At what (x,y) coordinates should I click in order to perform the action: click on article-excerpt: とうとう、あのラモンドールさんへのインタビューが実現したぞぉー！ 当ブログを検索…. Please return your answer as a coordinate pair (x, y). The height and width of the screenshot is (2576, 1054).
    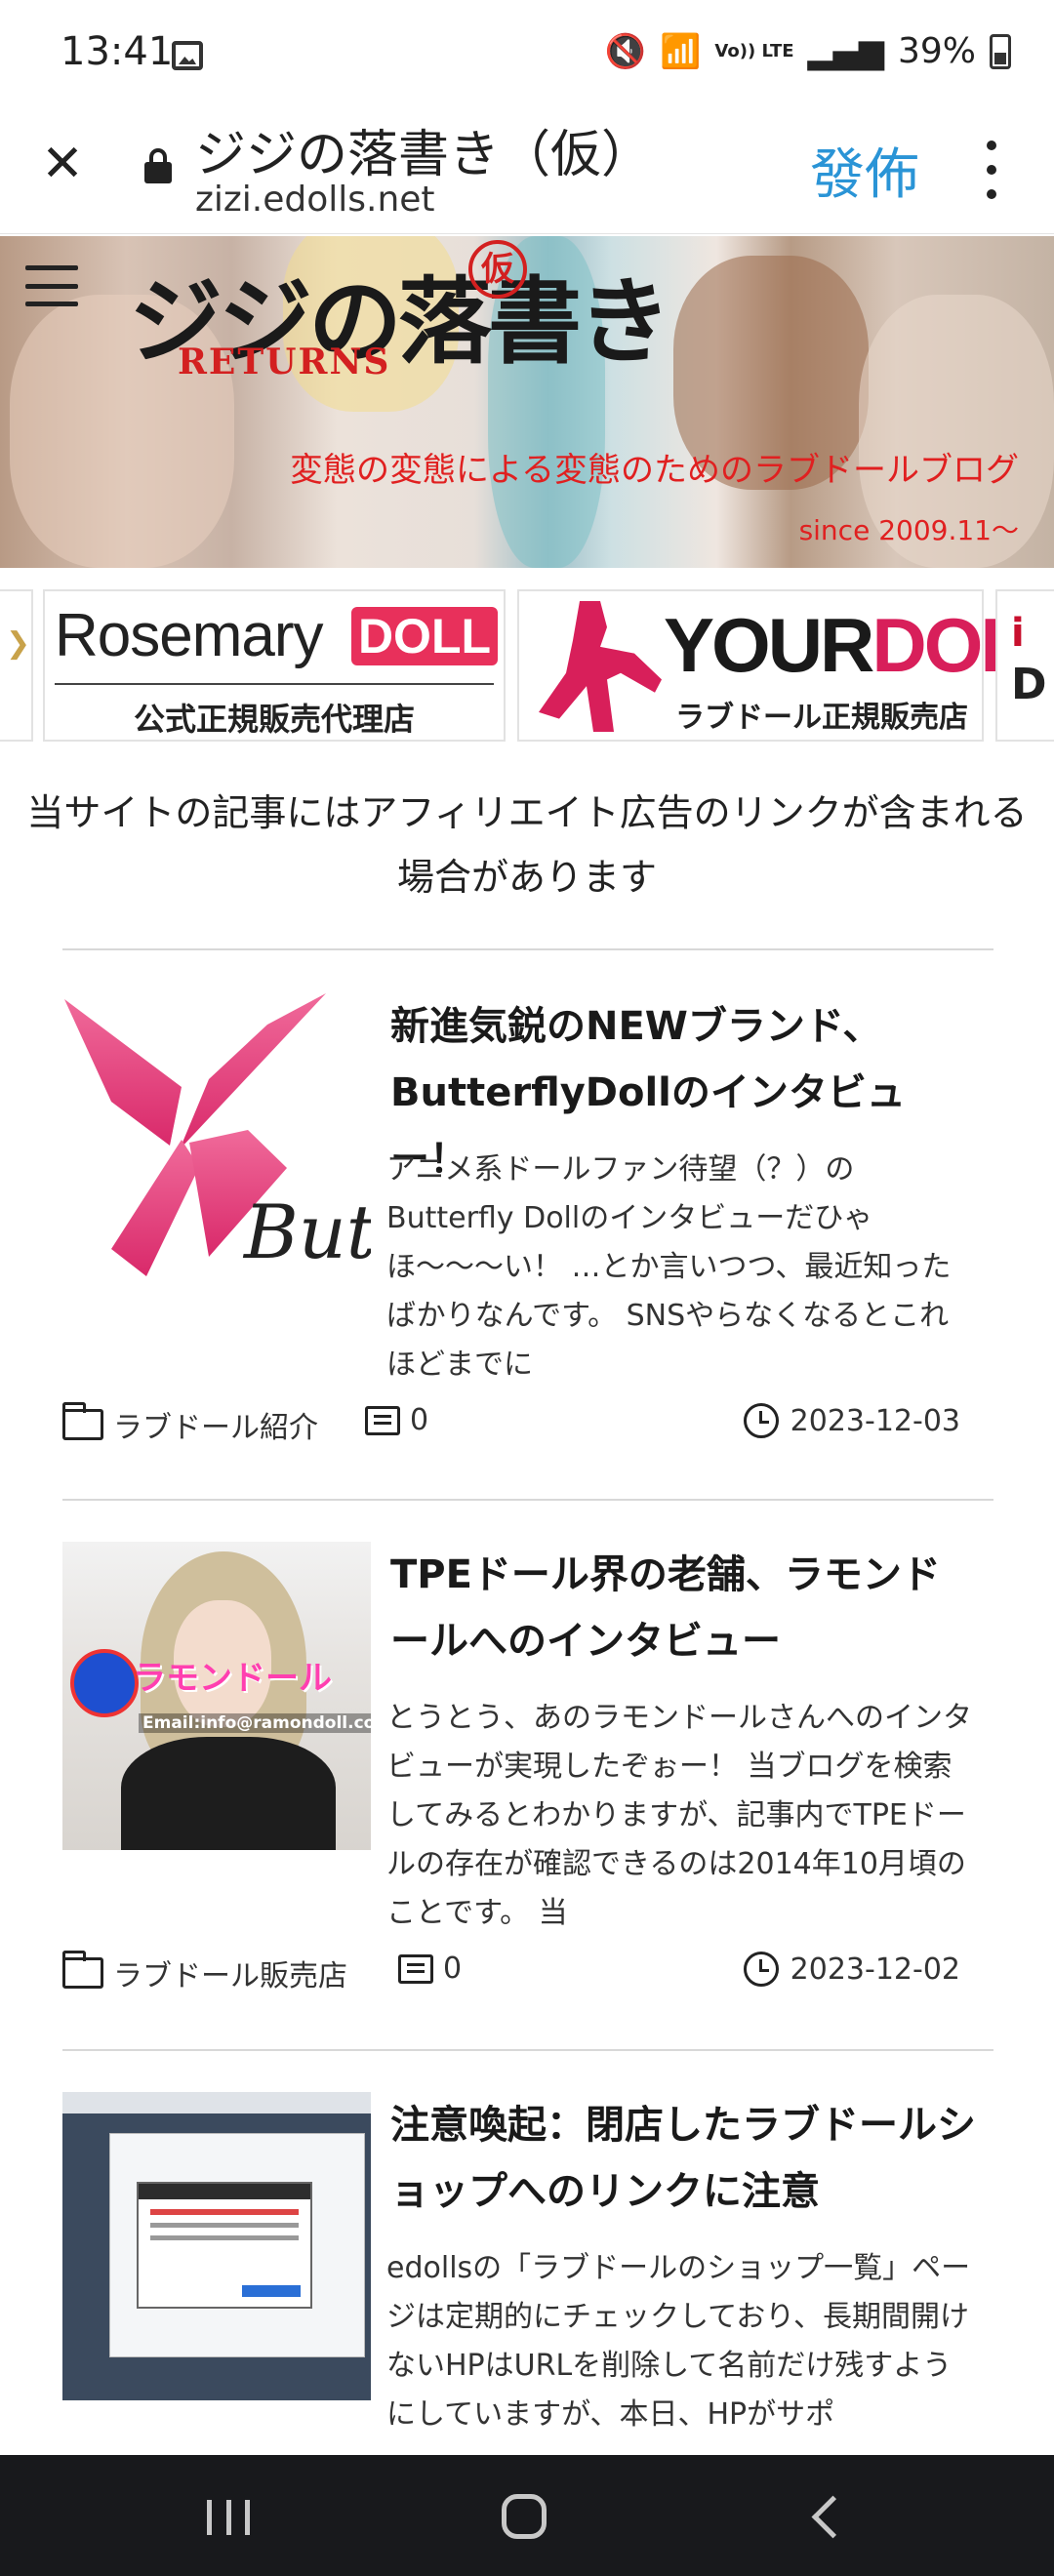
    Looking at the image, I should click on (679, 1815).